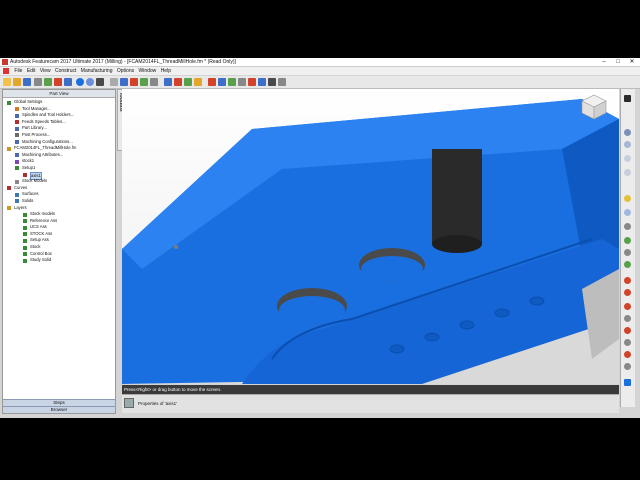  What do you see at coordinates (627, 280) in the screenshot?
I see `line-icon` at bounding box center [627, 280].